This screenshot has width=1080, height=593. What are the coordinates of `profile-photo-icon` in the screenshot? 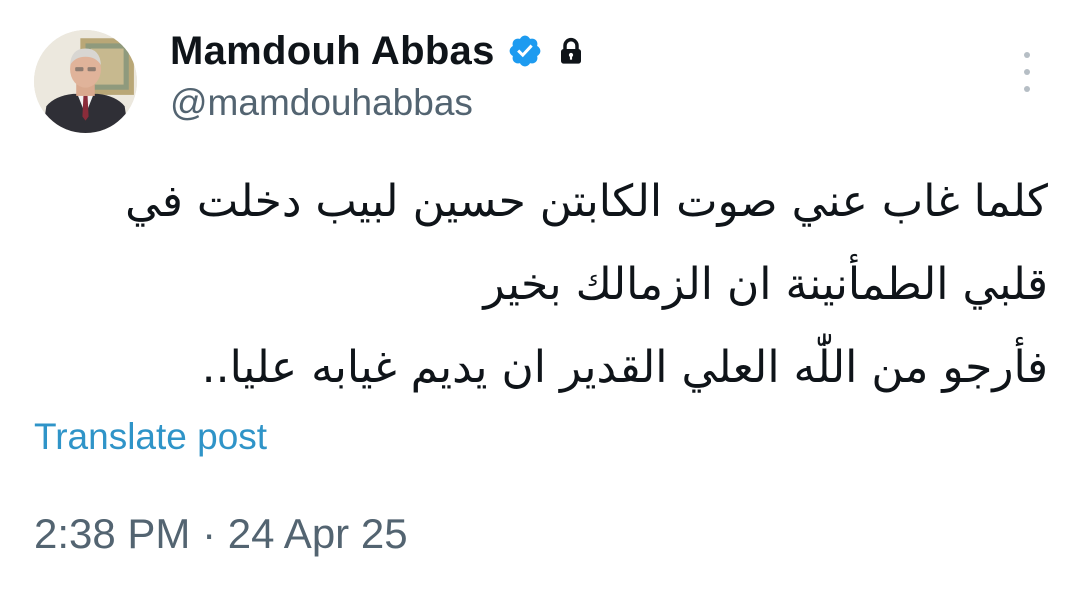 It's located at (85, 81).